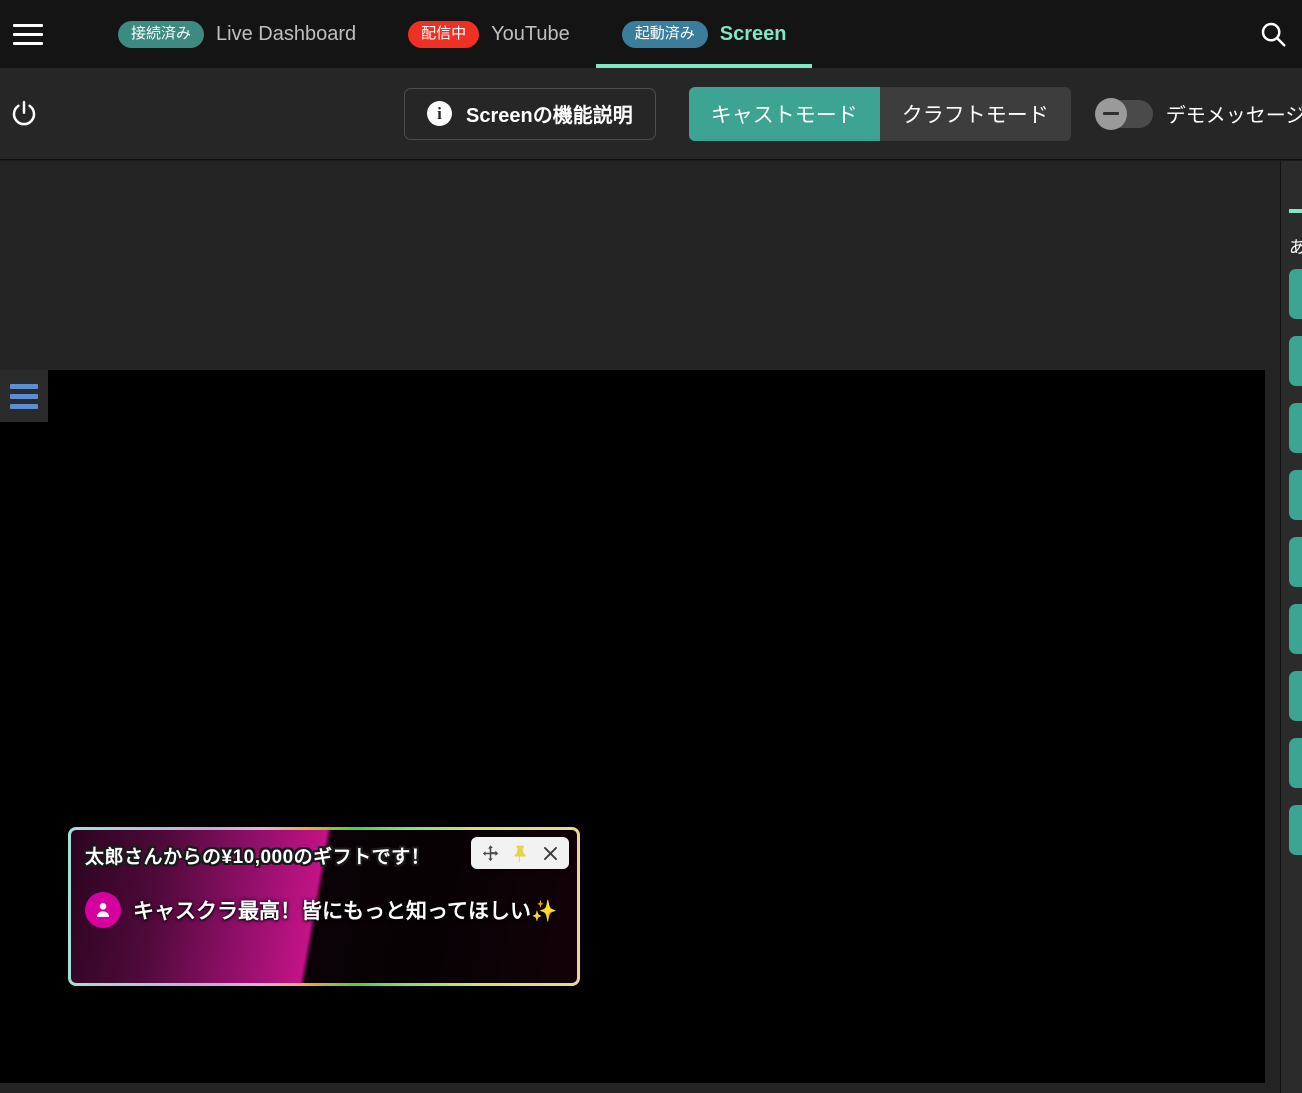 The image size is (1302, 1093). I want to click on tab-live-dashboard: 接続済み Live Dashboard, so click(237, 34).